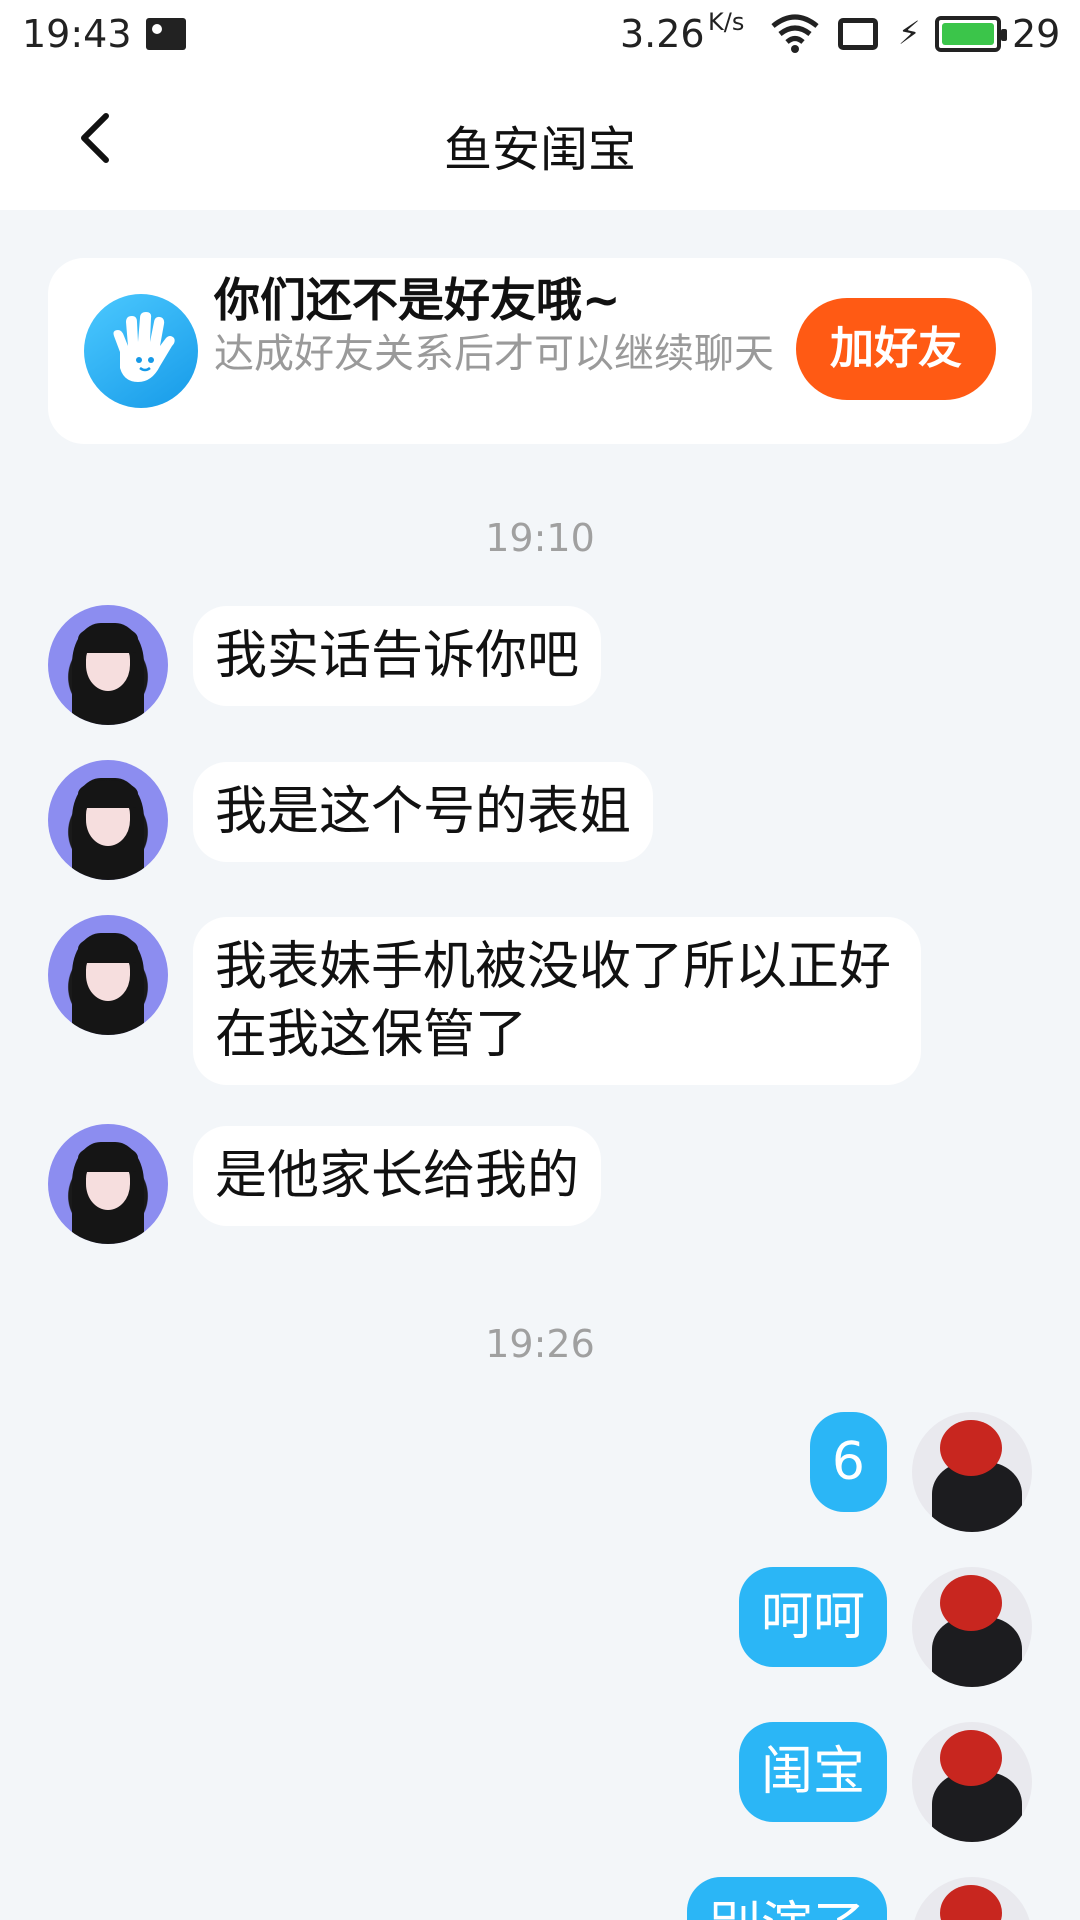 The height and width of the screenshot is (1920, 1080). Describe the element at coordinates (141, 351) in the screenshot. I see `hand-wave-icon` at that location.